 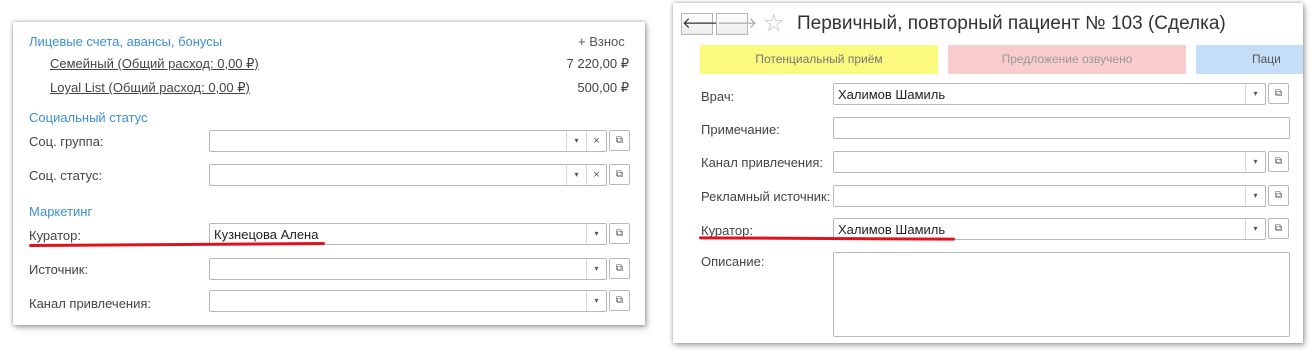 What do you see at coordinates (1049, 196) in the screenshot?
I see `ad-source-field: ▾` at bounding box center [1049, 196].